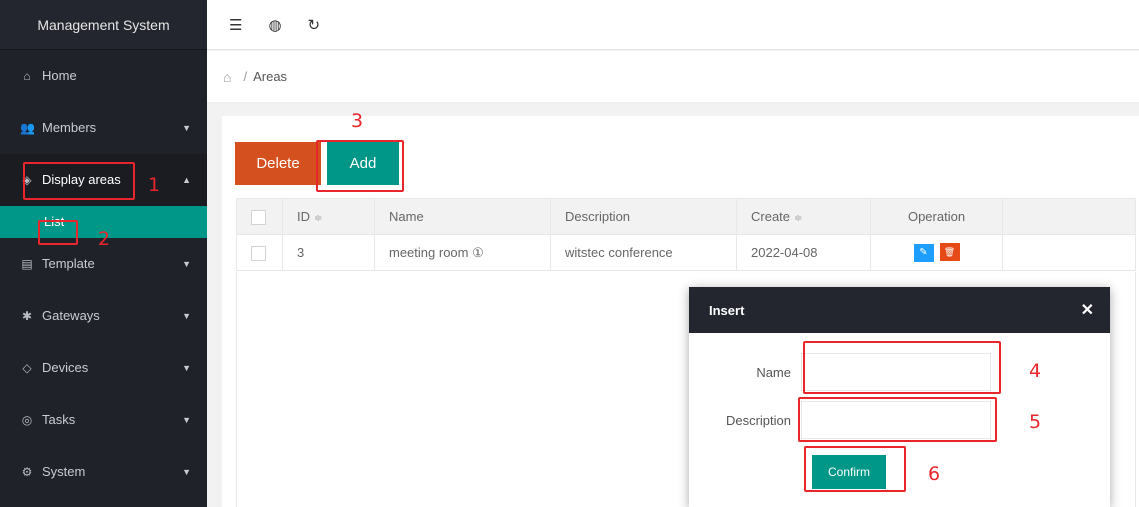  What do you see at coordinates (462, 216) in the screenshot?
I see `header-name: Name` at bounding box center [462, 216].